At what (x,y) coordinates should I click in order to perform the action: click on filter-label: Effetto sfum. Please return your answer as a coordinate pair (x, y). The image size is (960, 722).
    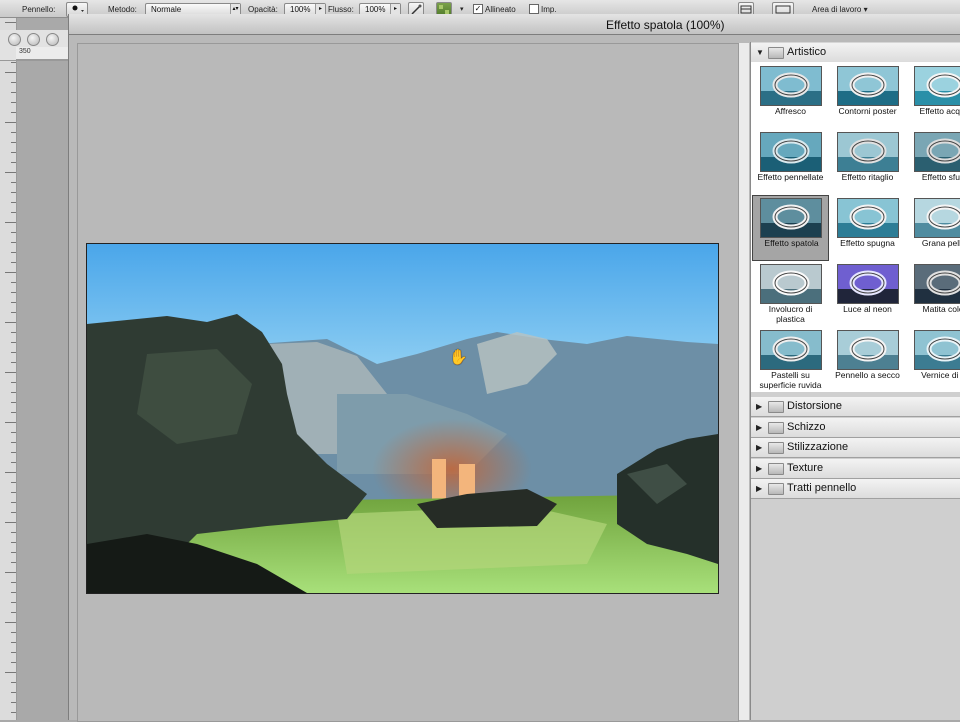
    Looking at the image, I should click on (933, 177).